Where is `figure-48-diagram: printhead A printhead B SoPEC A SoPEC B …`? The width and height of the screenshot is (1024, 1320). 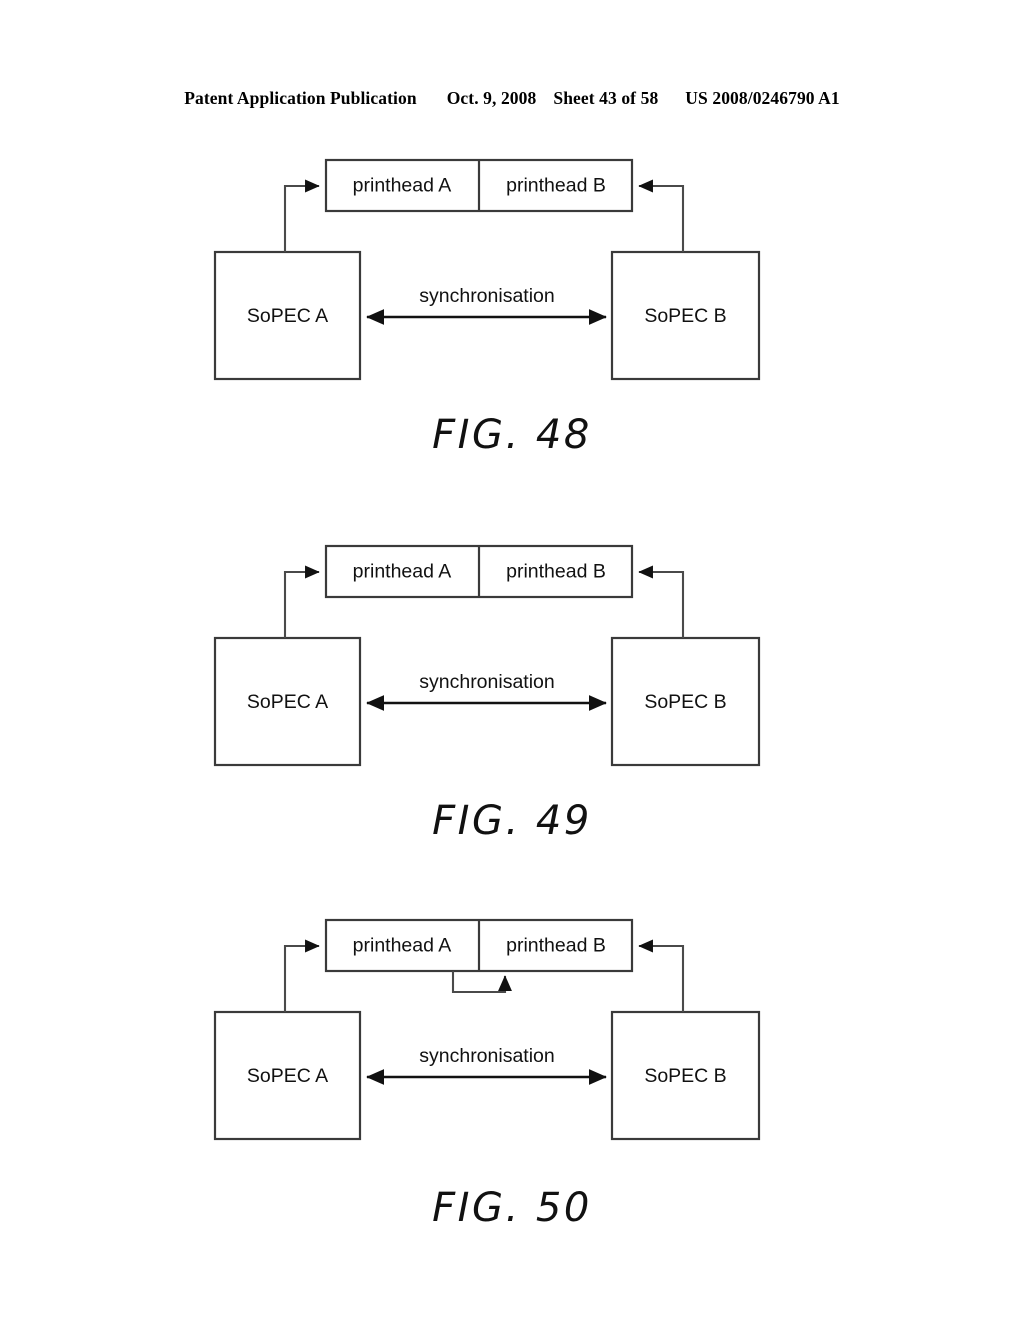 figure-48-diagram: printhead A printhead B SoPEC A SoPEC B … is located at coordinates (487, 269).